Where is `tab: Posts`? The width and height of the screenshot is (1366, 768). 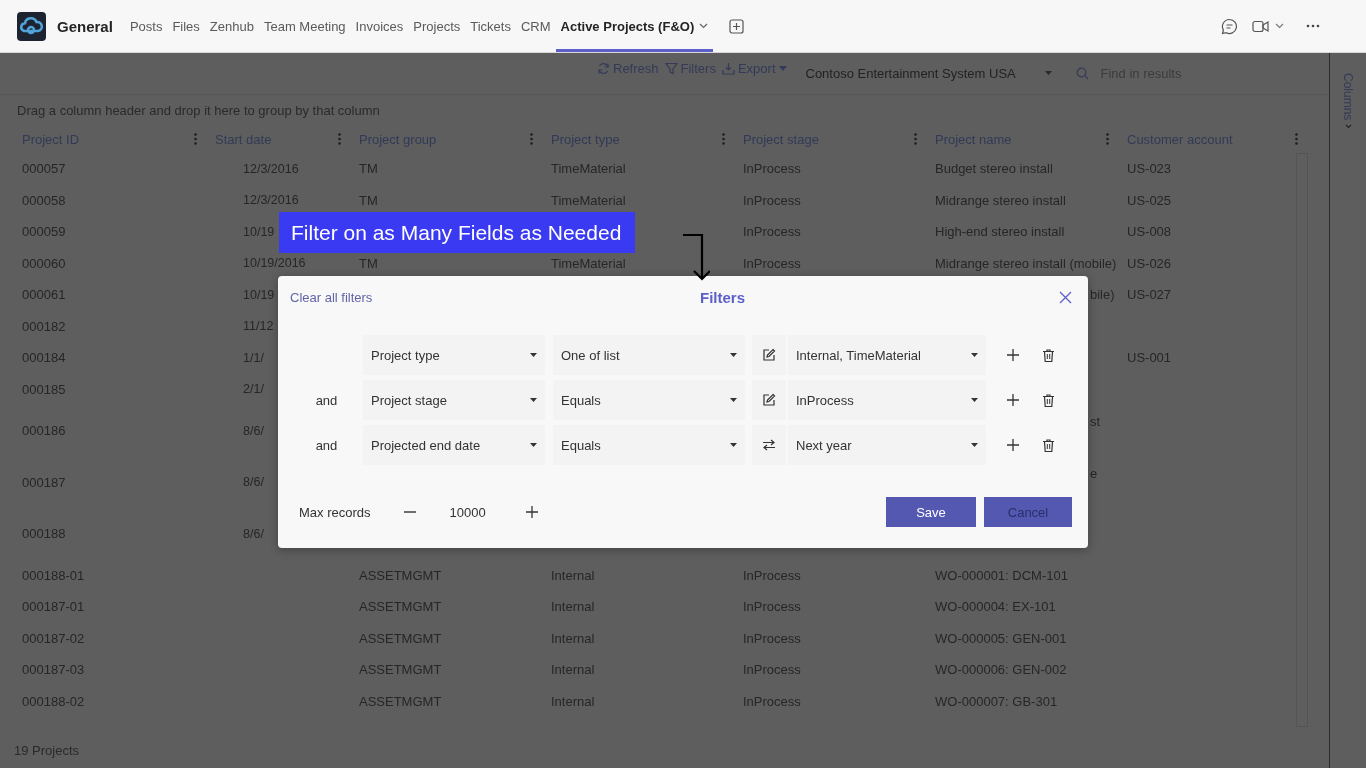 tab: Posts is located at coordinates (146, 26).